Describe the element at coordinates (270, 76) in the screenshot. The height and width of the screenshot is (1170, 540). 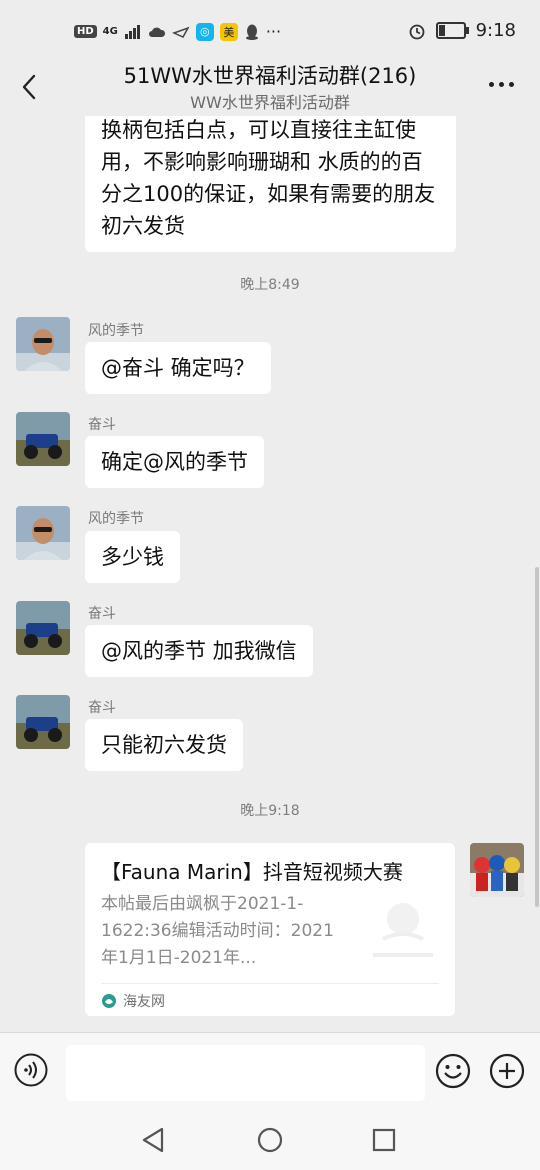
I see `chat-title: 51WW水世界福利活动群(216)` at that location.